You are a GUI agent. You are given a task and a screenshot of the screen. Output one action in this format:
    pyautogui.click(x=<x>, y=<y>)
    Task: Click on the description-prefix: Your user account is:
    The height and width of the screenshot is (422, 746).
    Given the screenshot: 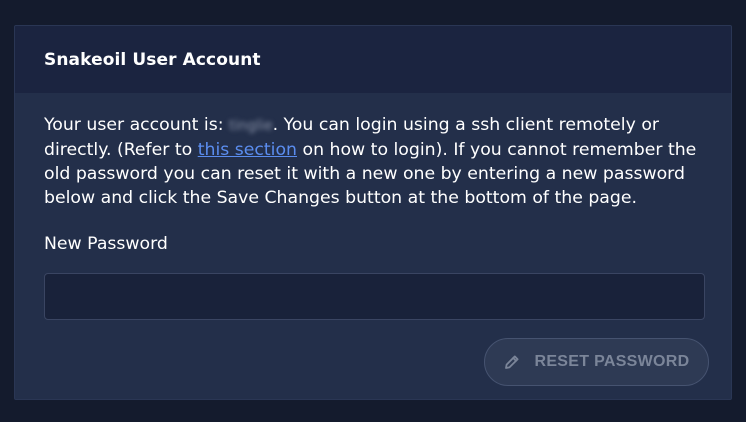 What is the action you would take?
    pyautogui.click(x=137, y=125)
    